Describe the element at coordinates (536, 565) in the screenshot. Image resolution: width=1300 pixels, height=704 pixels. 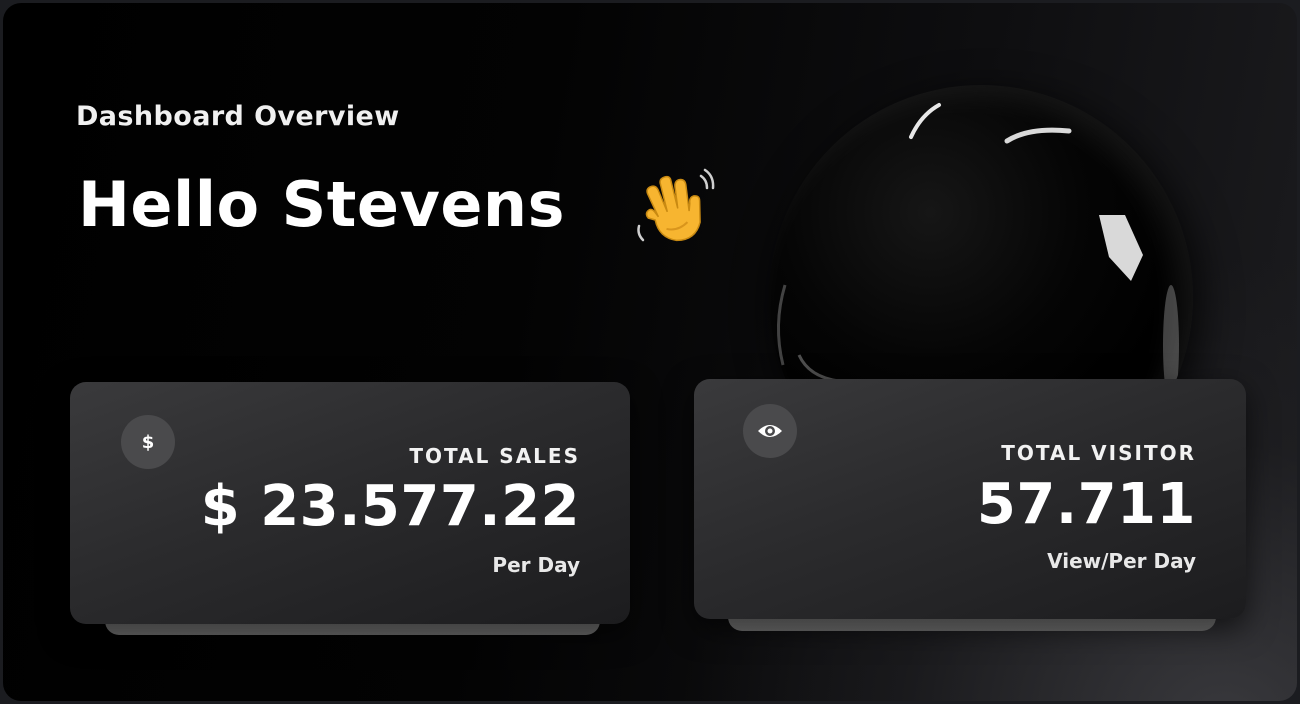
I see `total-sales-unit: Per Day` at that location.